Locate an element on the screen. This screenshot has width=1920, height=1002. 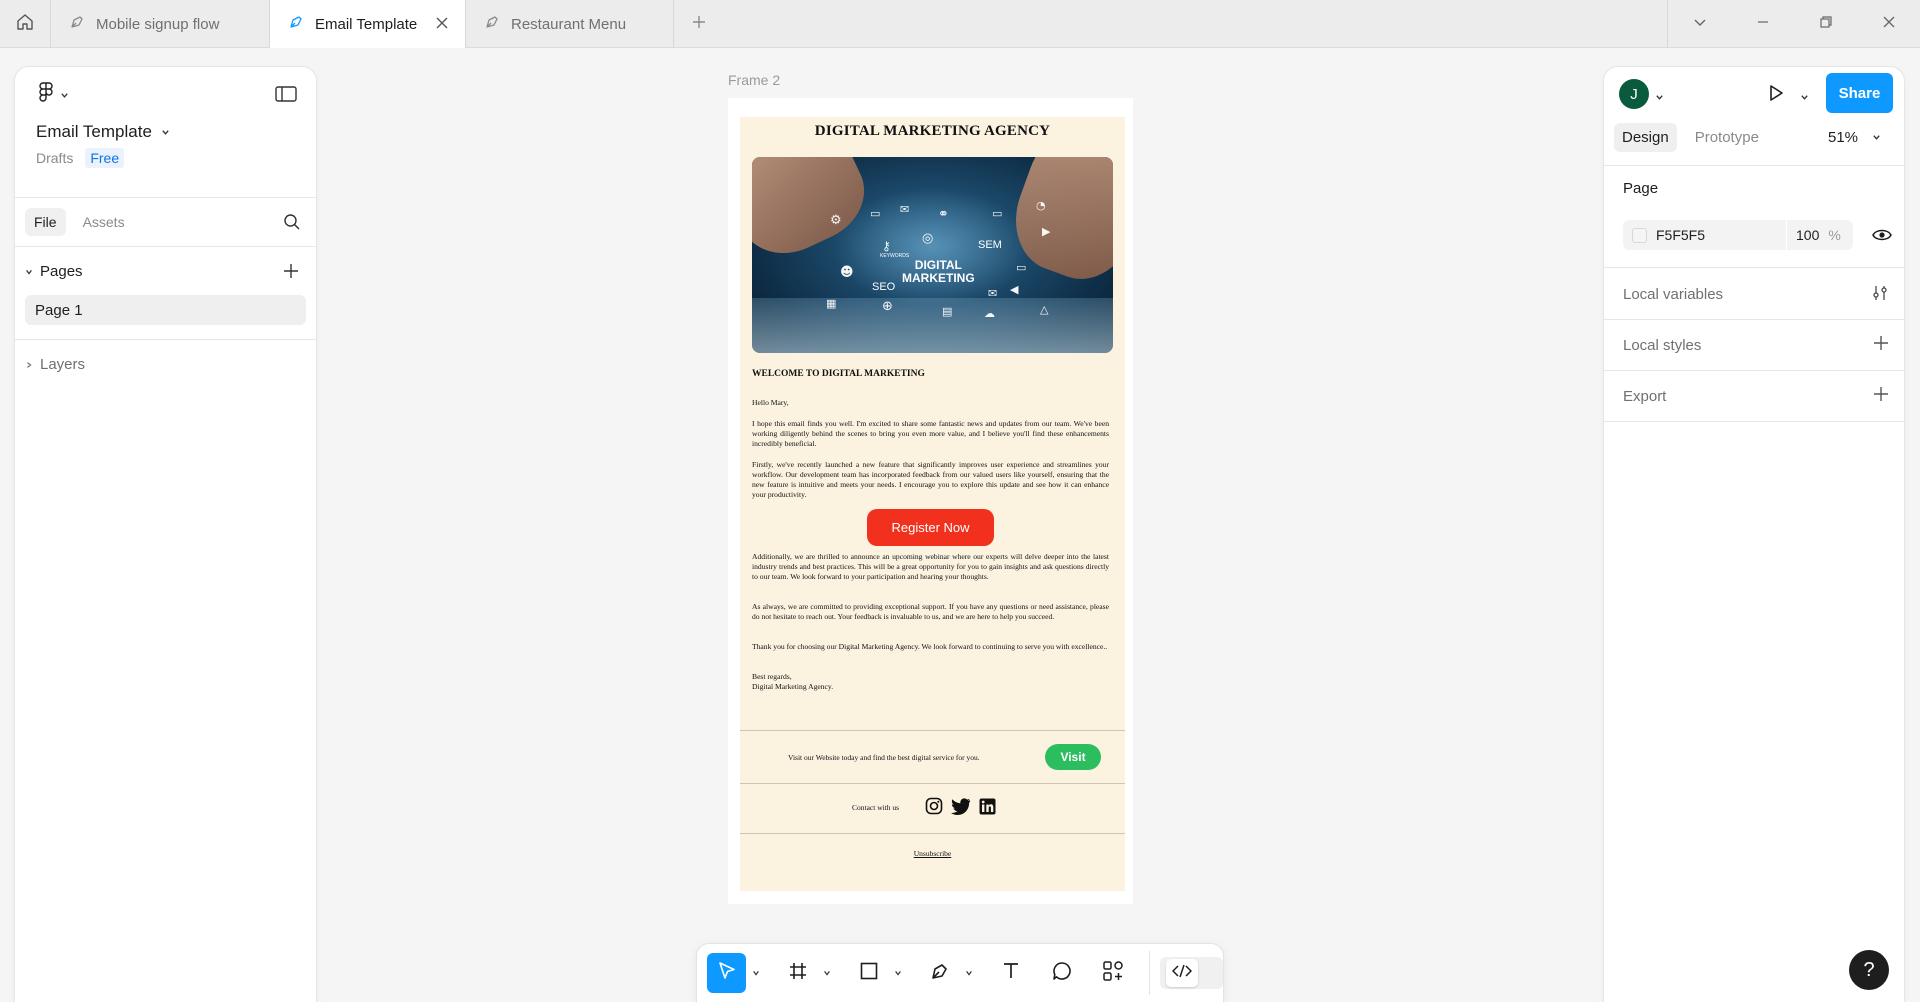
new-tab-button is located at coordinates (699, 24).